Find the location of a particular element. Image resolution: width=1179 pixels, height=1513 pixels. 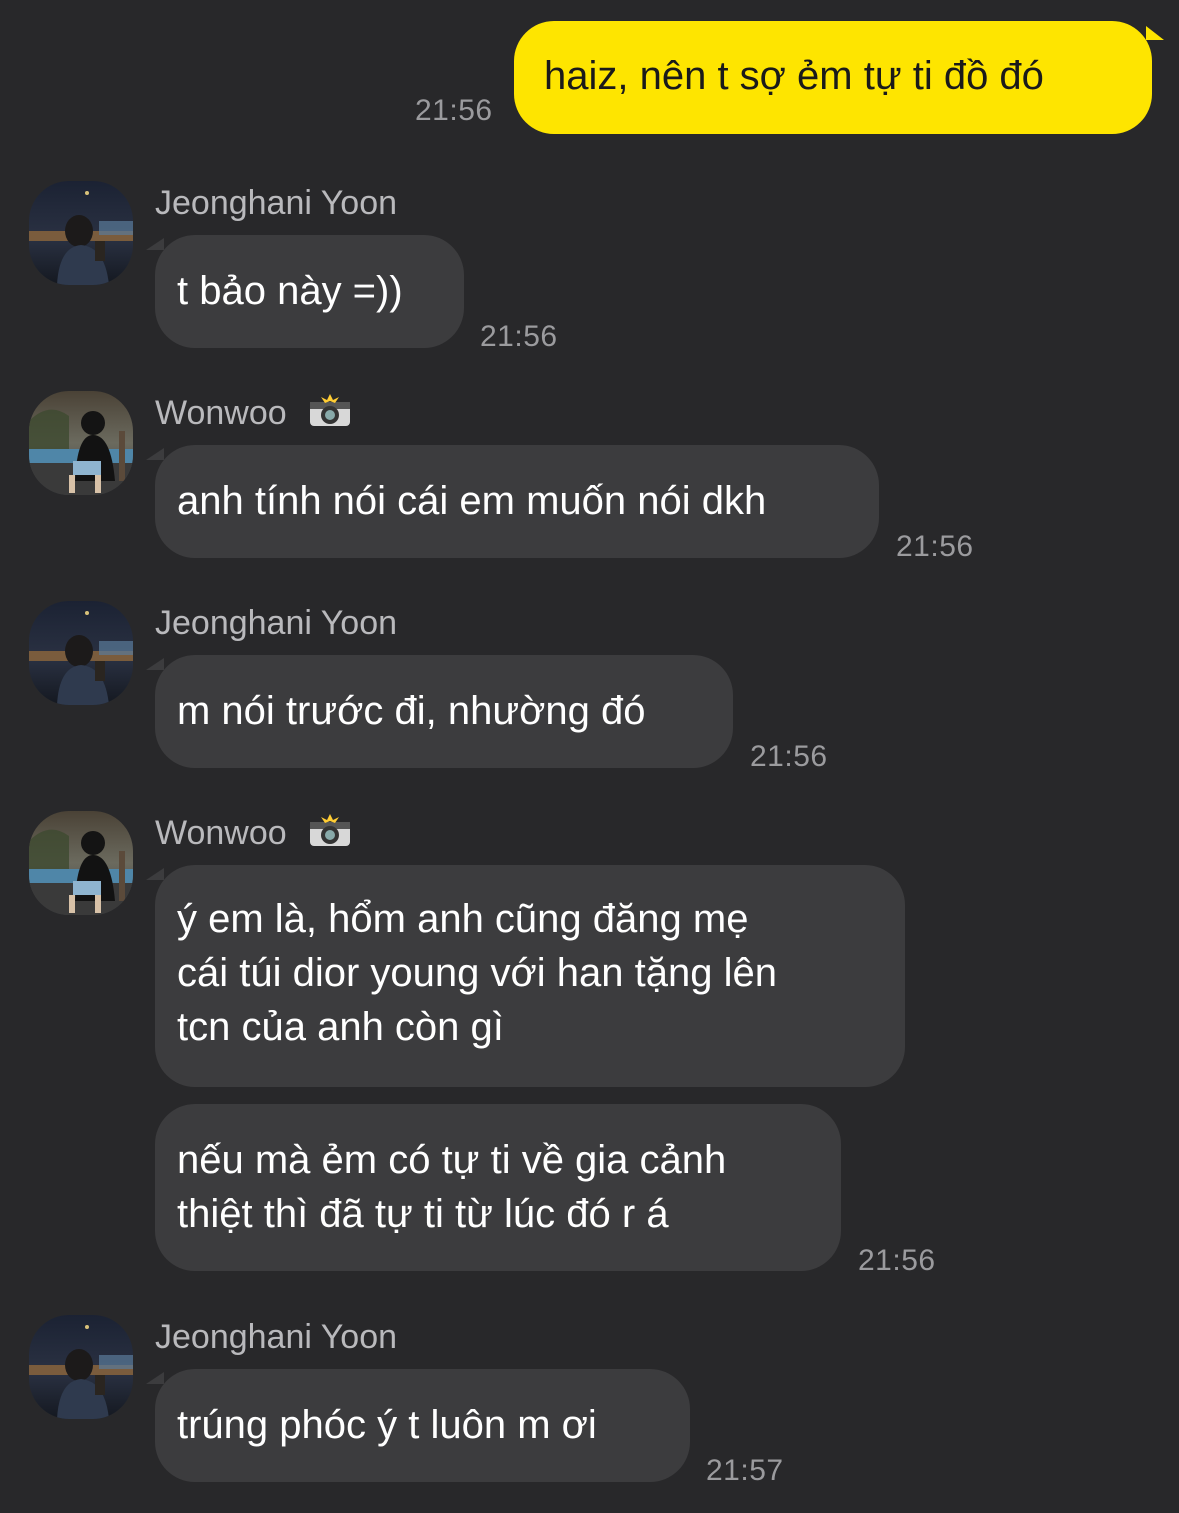

incoming-message-bubble: anh tính nói cái em muốn nói dkh is located at coordinates (517, 501).